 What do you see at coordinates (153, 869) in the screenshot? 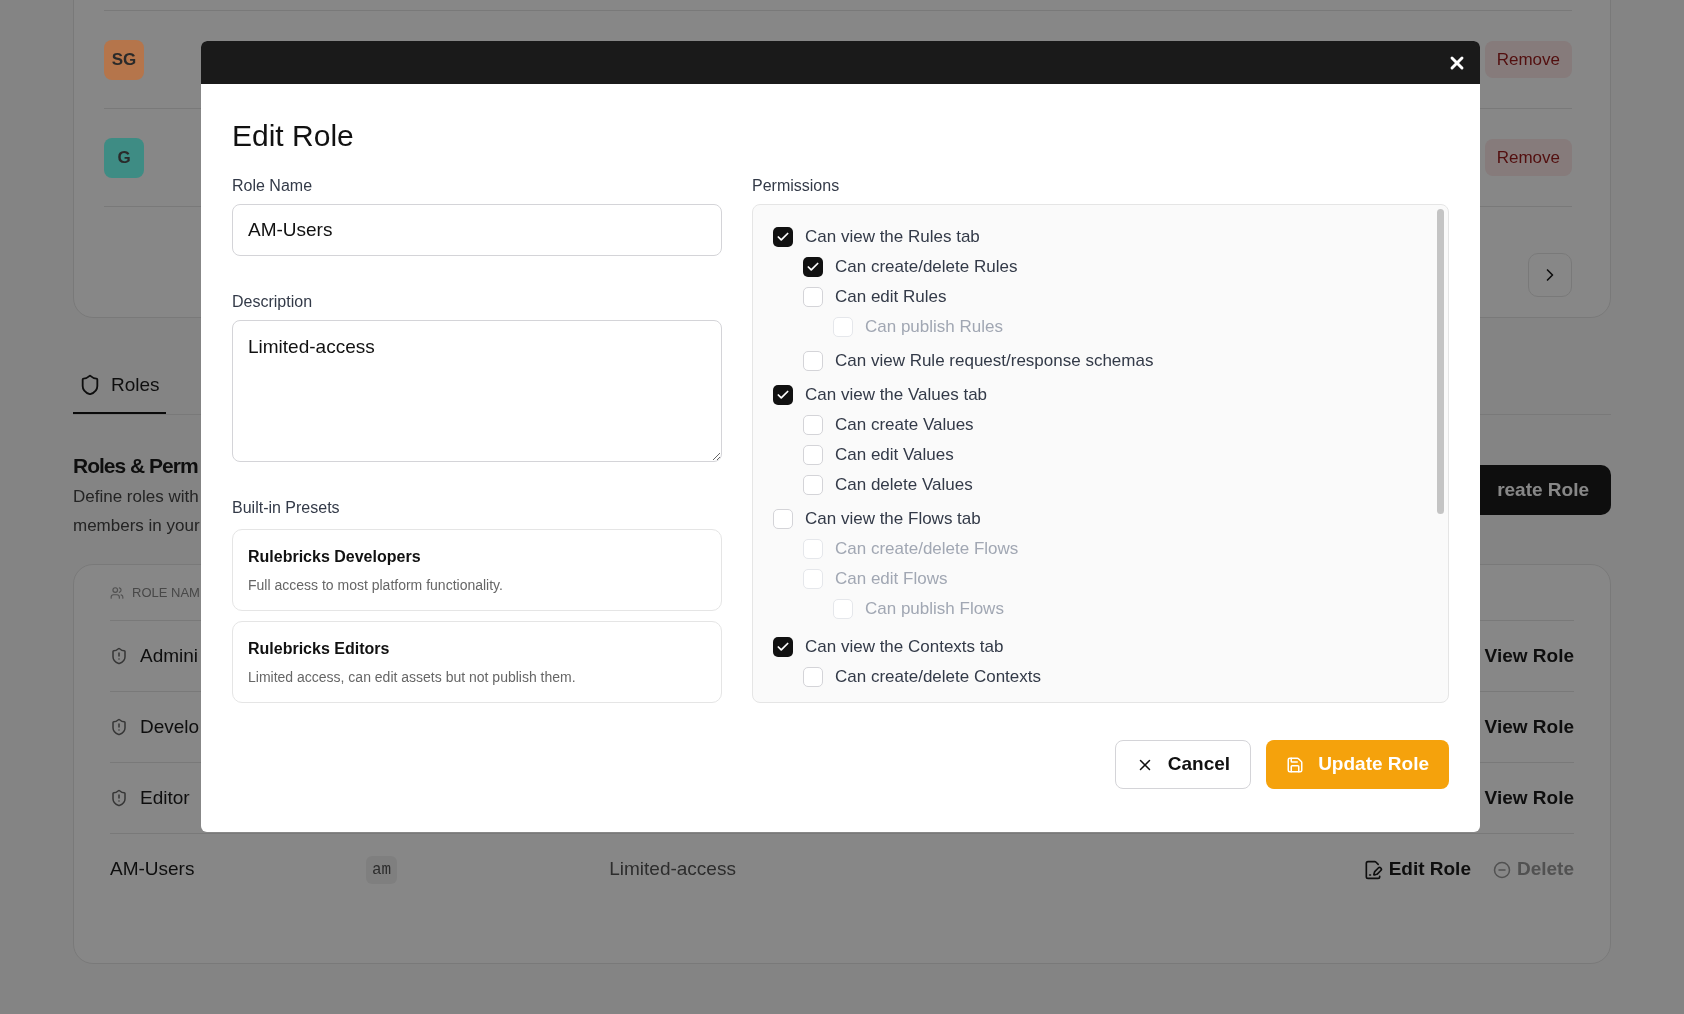
I see `role-name: AM-Users` at bounding box center [153, 869].